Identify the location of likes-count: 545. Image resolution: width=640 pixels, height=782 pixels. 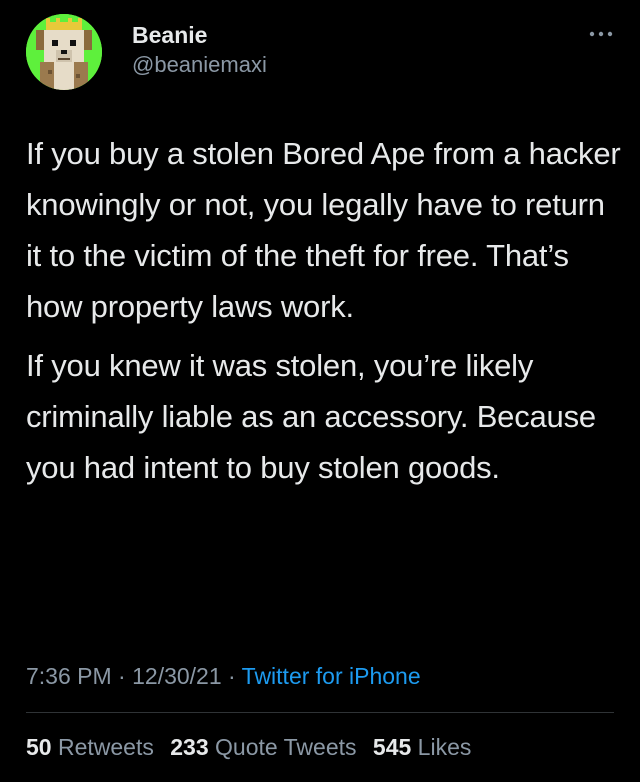
(392, 747).